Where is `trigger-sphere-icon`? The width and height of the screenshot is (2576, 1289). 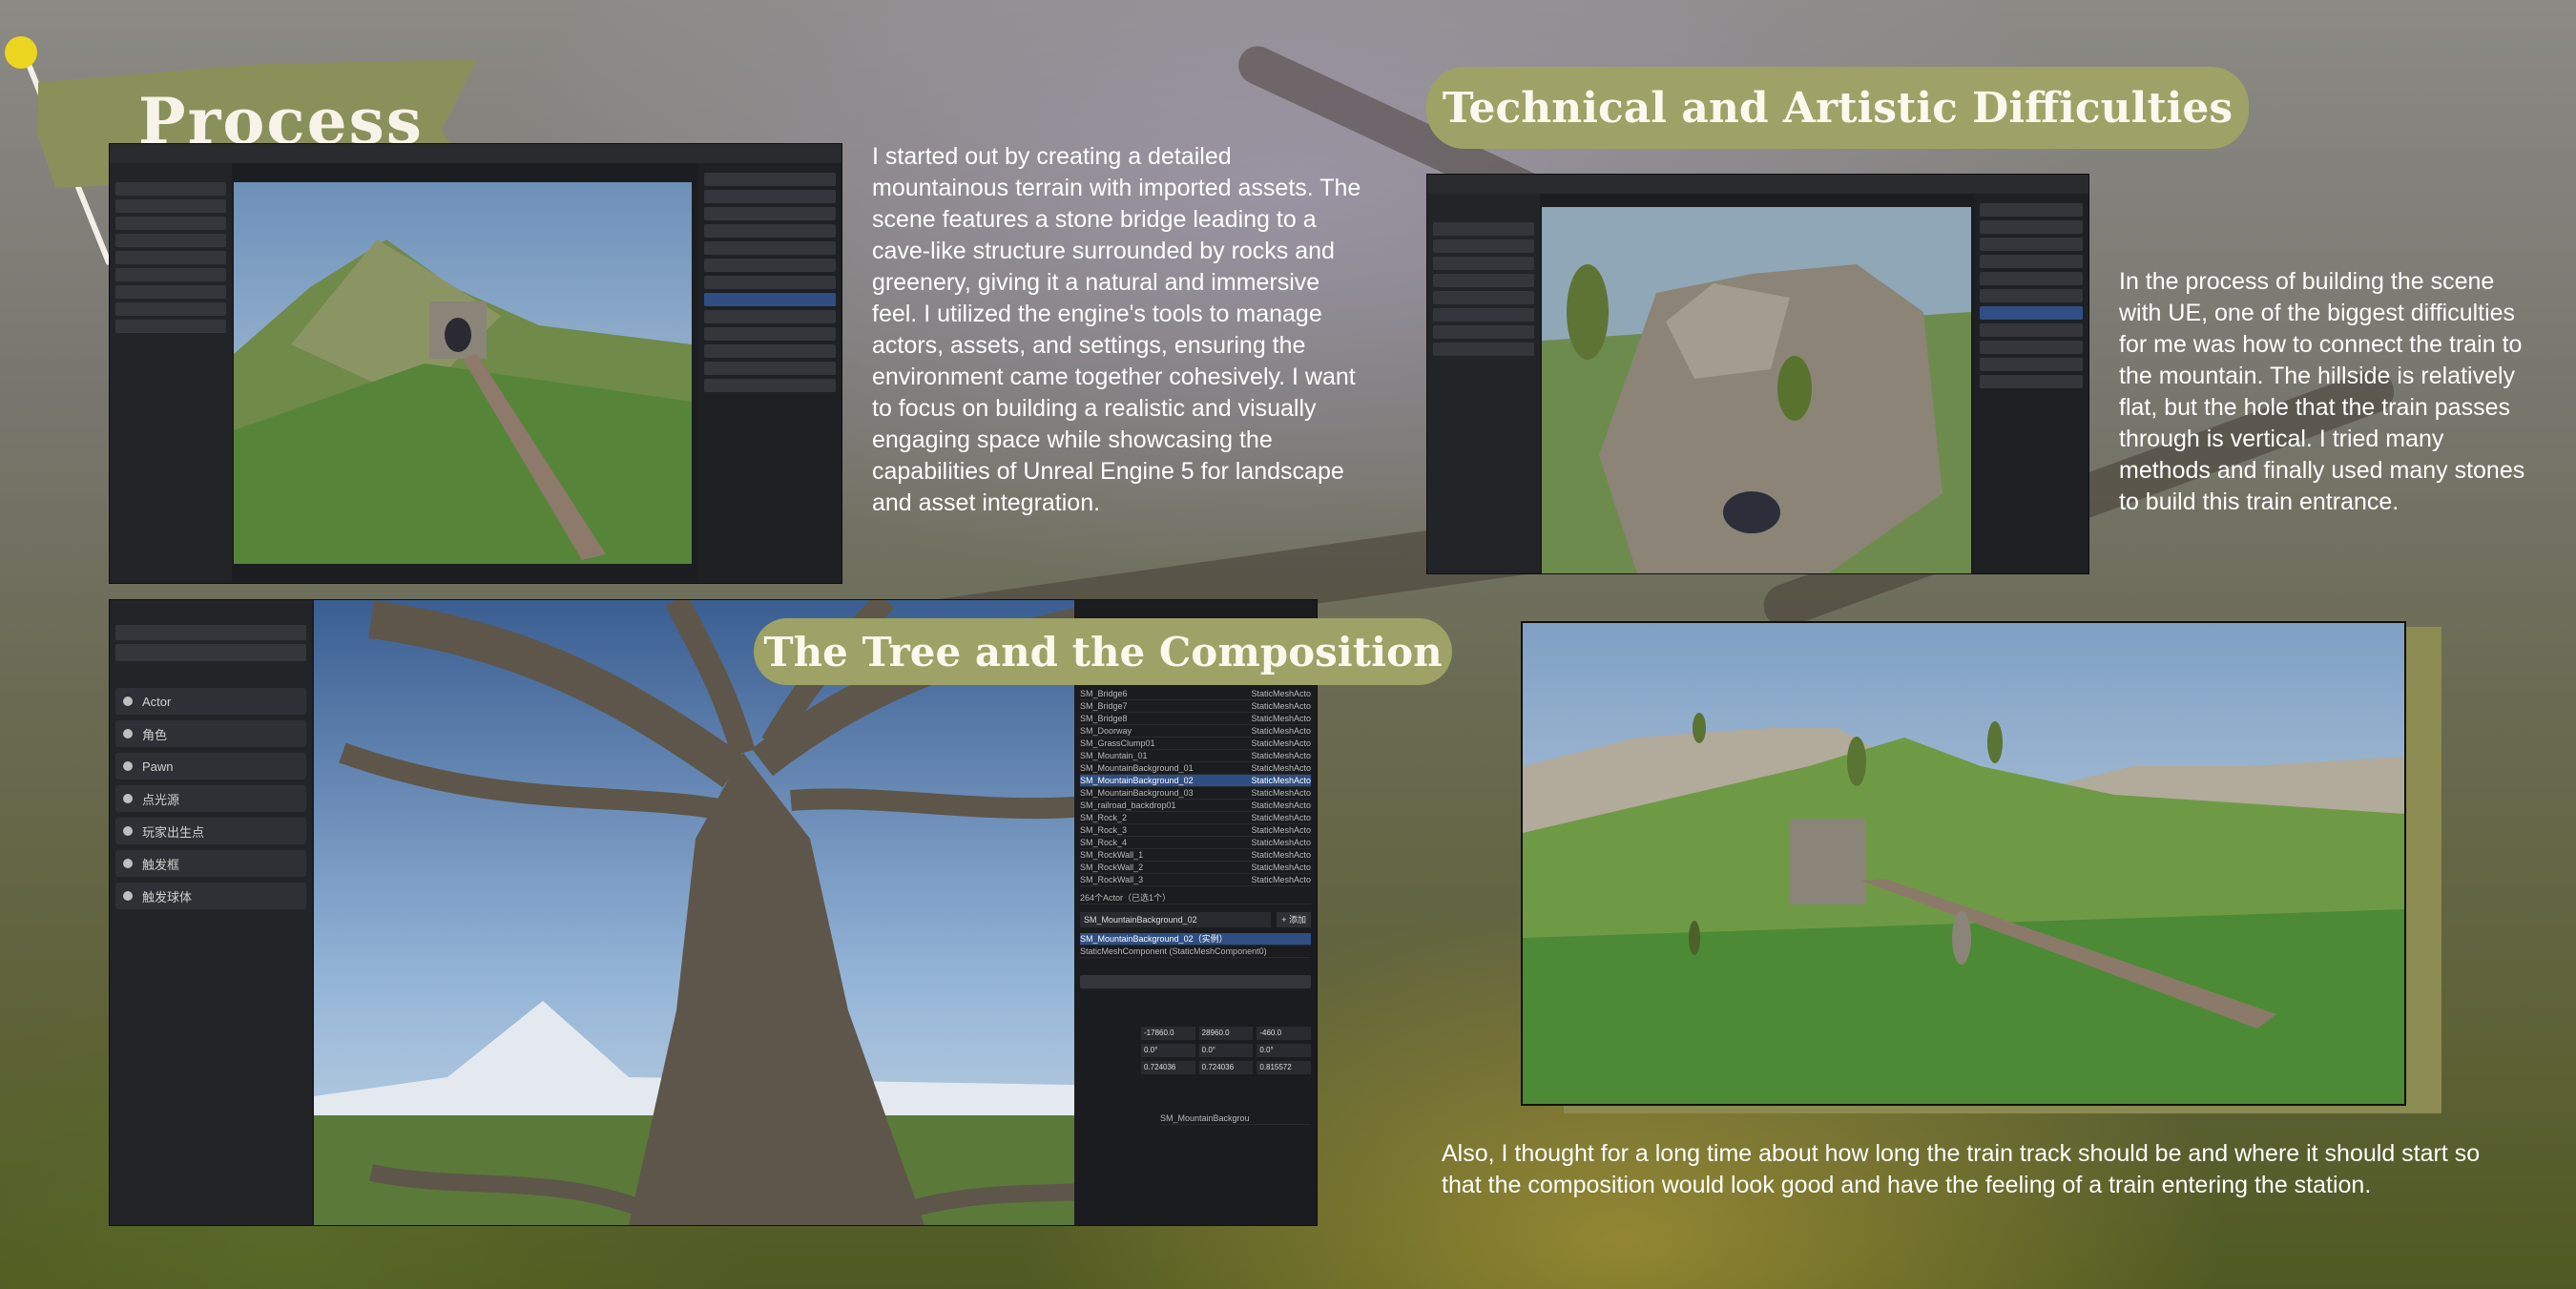
trigger-sphere-icon is located at coordinates (128, 896).